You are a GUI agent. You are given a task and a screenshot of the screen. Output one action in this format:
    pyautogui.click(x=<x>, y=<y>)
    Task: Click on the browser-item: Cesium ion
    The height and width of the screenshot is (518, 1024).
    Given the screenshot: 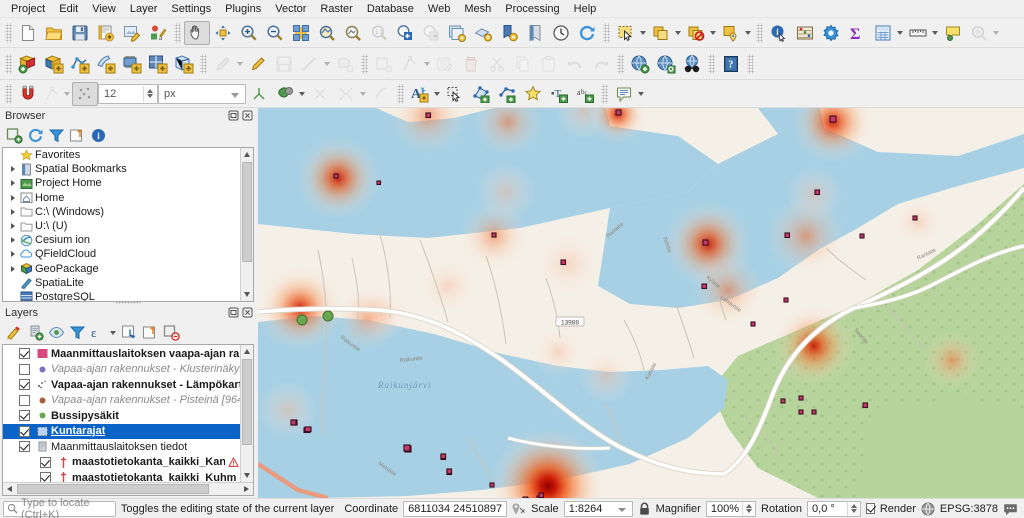 What is the action you would take?
    pyautogui.click(x=128, y=240)
    